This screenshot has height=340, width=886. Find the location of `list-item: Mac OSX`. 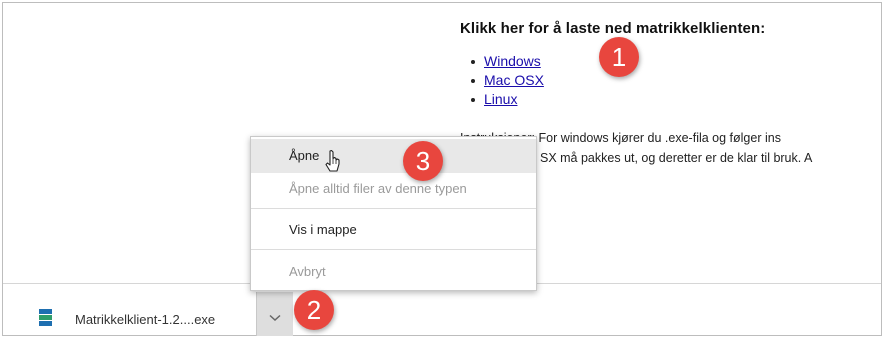

list-item: Mac OSX is located at coordinates (503, 80).